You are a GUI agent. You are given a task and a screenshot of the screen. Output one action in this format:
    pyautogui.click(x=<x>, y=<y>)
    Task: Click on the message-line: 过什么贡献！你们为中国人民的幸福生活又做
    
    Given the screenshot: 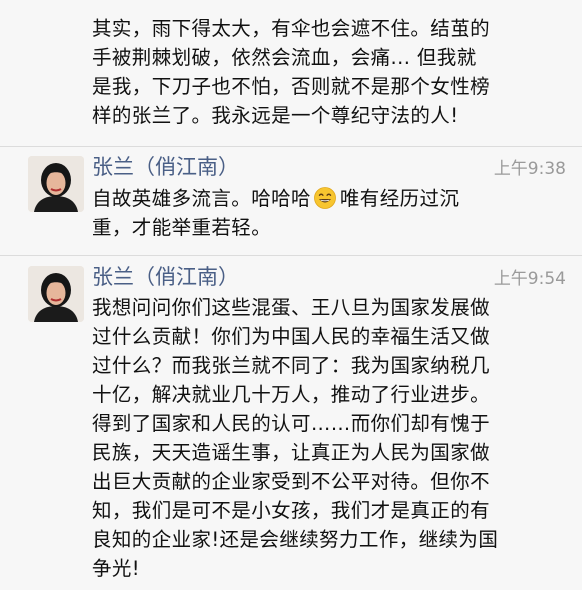 What is the action you would take?
    pyautogui.click(x=291, y=336)
    